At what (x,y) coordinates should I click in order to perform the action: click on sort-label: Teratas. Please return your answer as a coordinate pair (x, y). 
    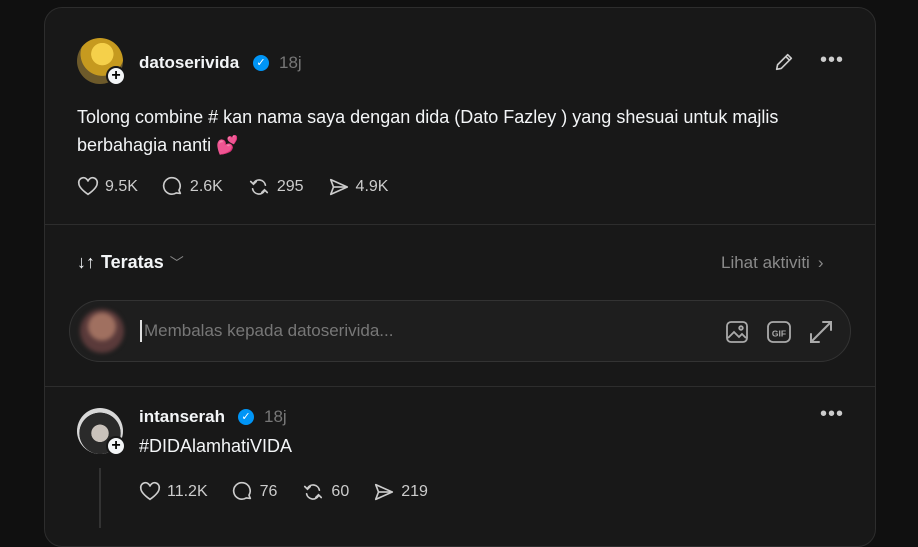
    Looking at the image, I should click on (132, 262).